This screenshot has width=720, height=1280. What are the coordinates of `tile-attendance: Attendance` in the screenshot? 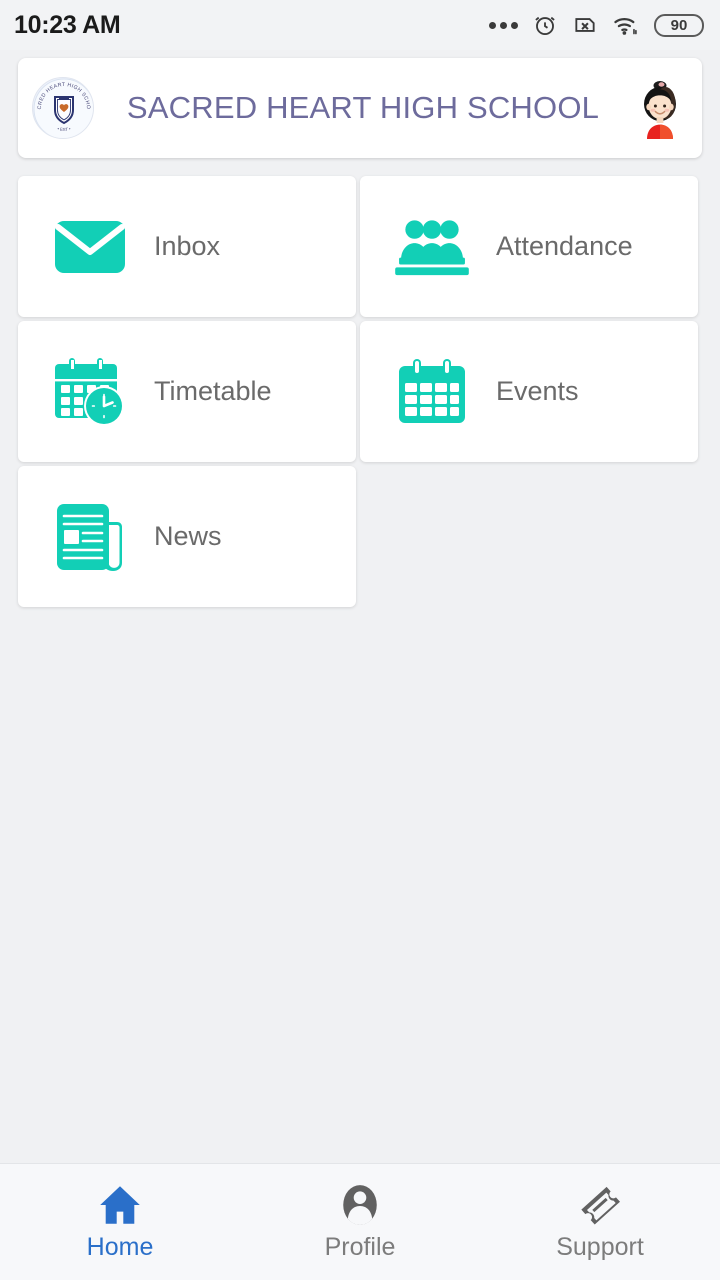 It's located at (529, 246).